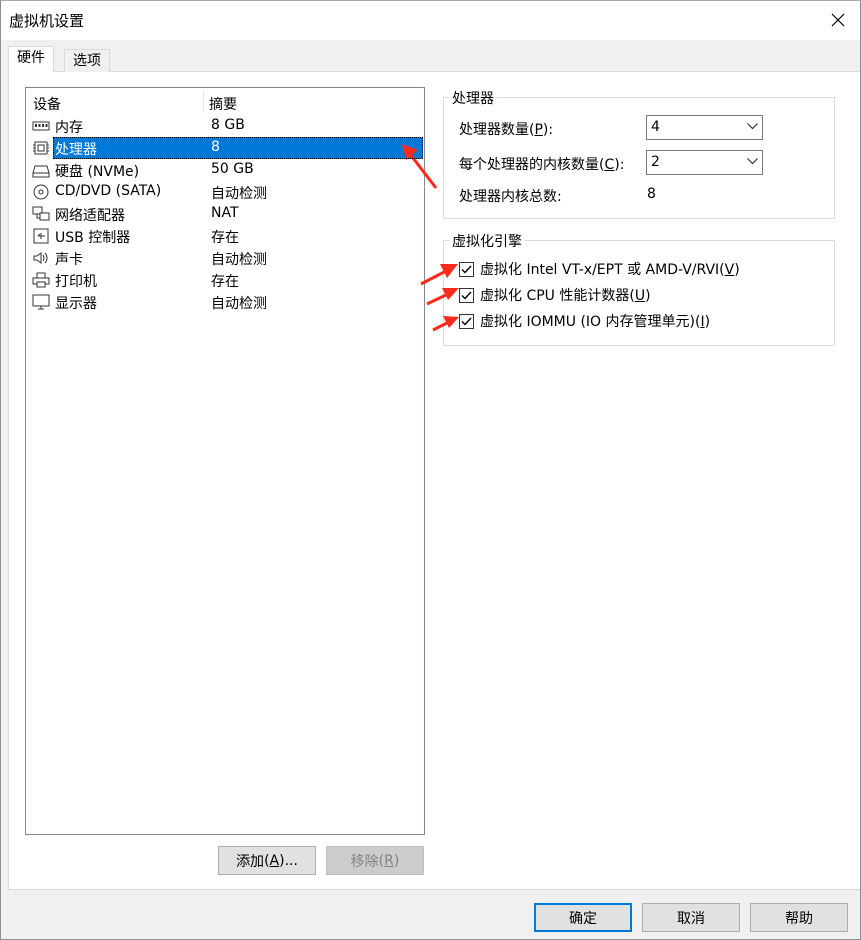 Image resolution: width=861 pixels, height=940 pixels. I want to click on column-header-device: 设备, so click(47, 104).